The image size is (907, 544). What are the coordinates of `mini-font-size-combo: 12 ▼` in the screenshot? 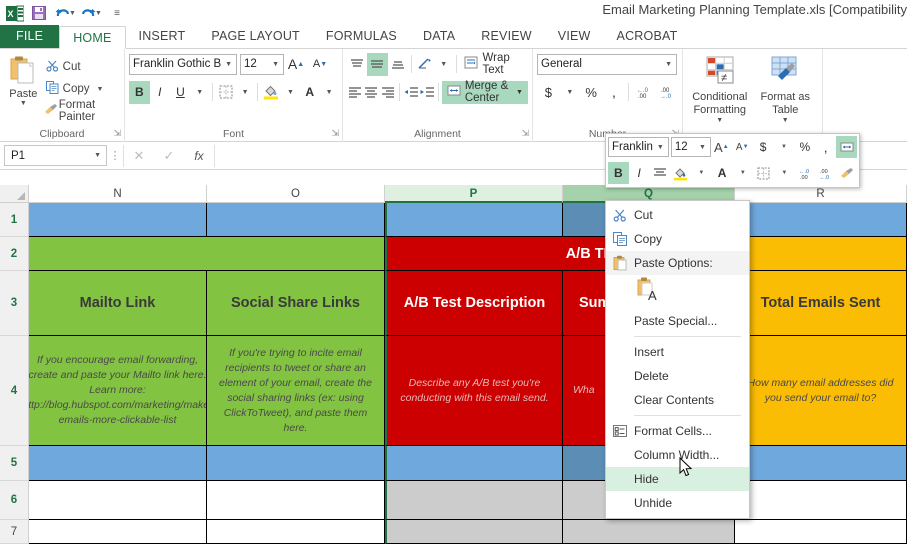 It's located at (690, 147).